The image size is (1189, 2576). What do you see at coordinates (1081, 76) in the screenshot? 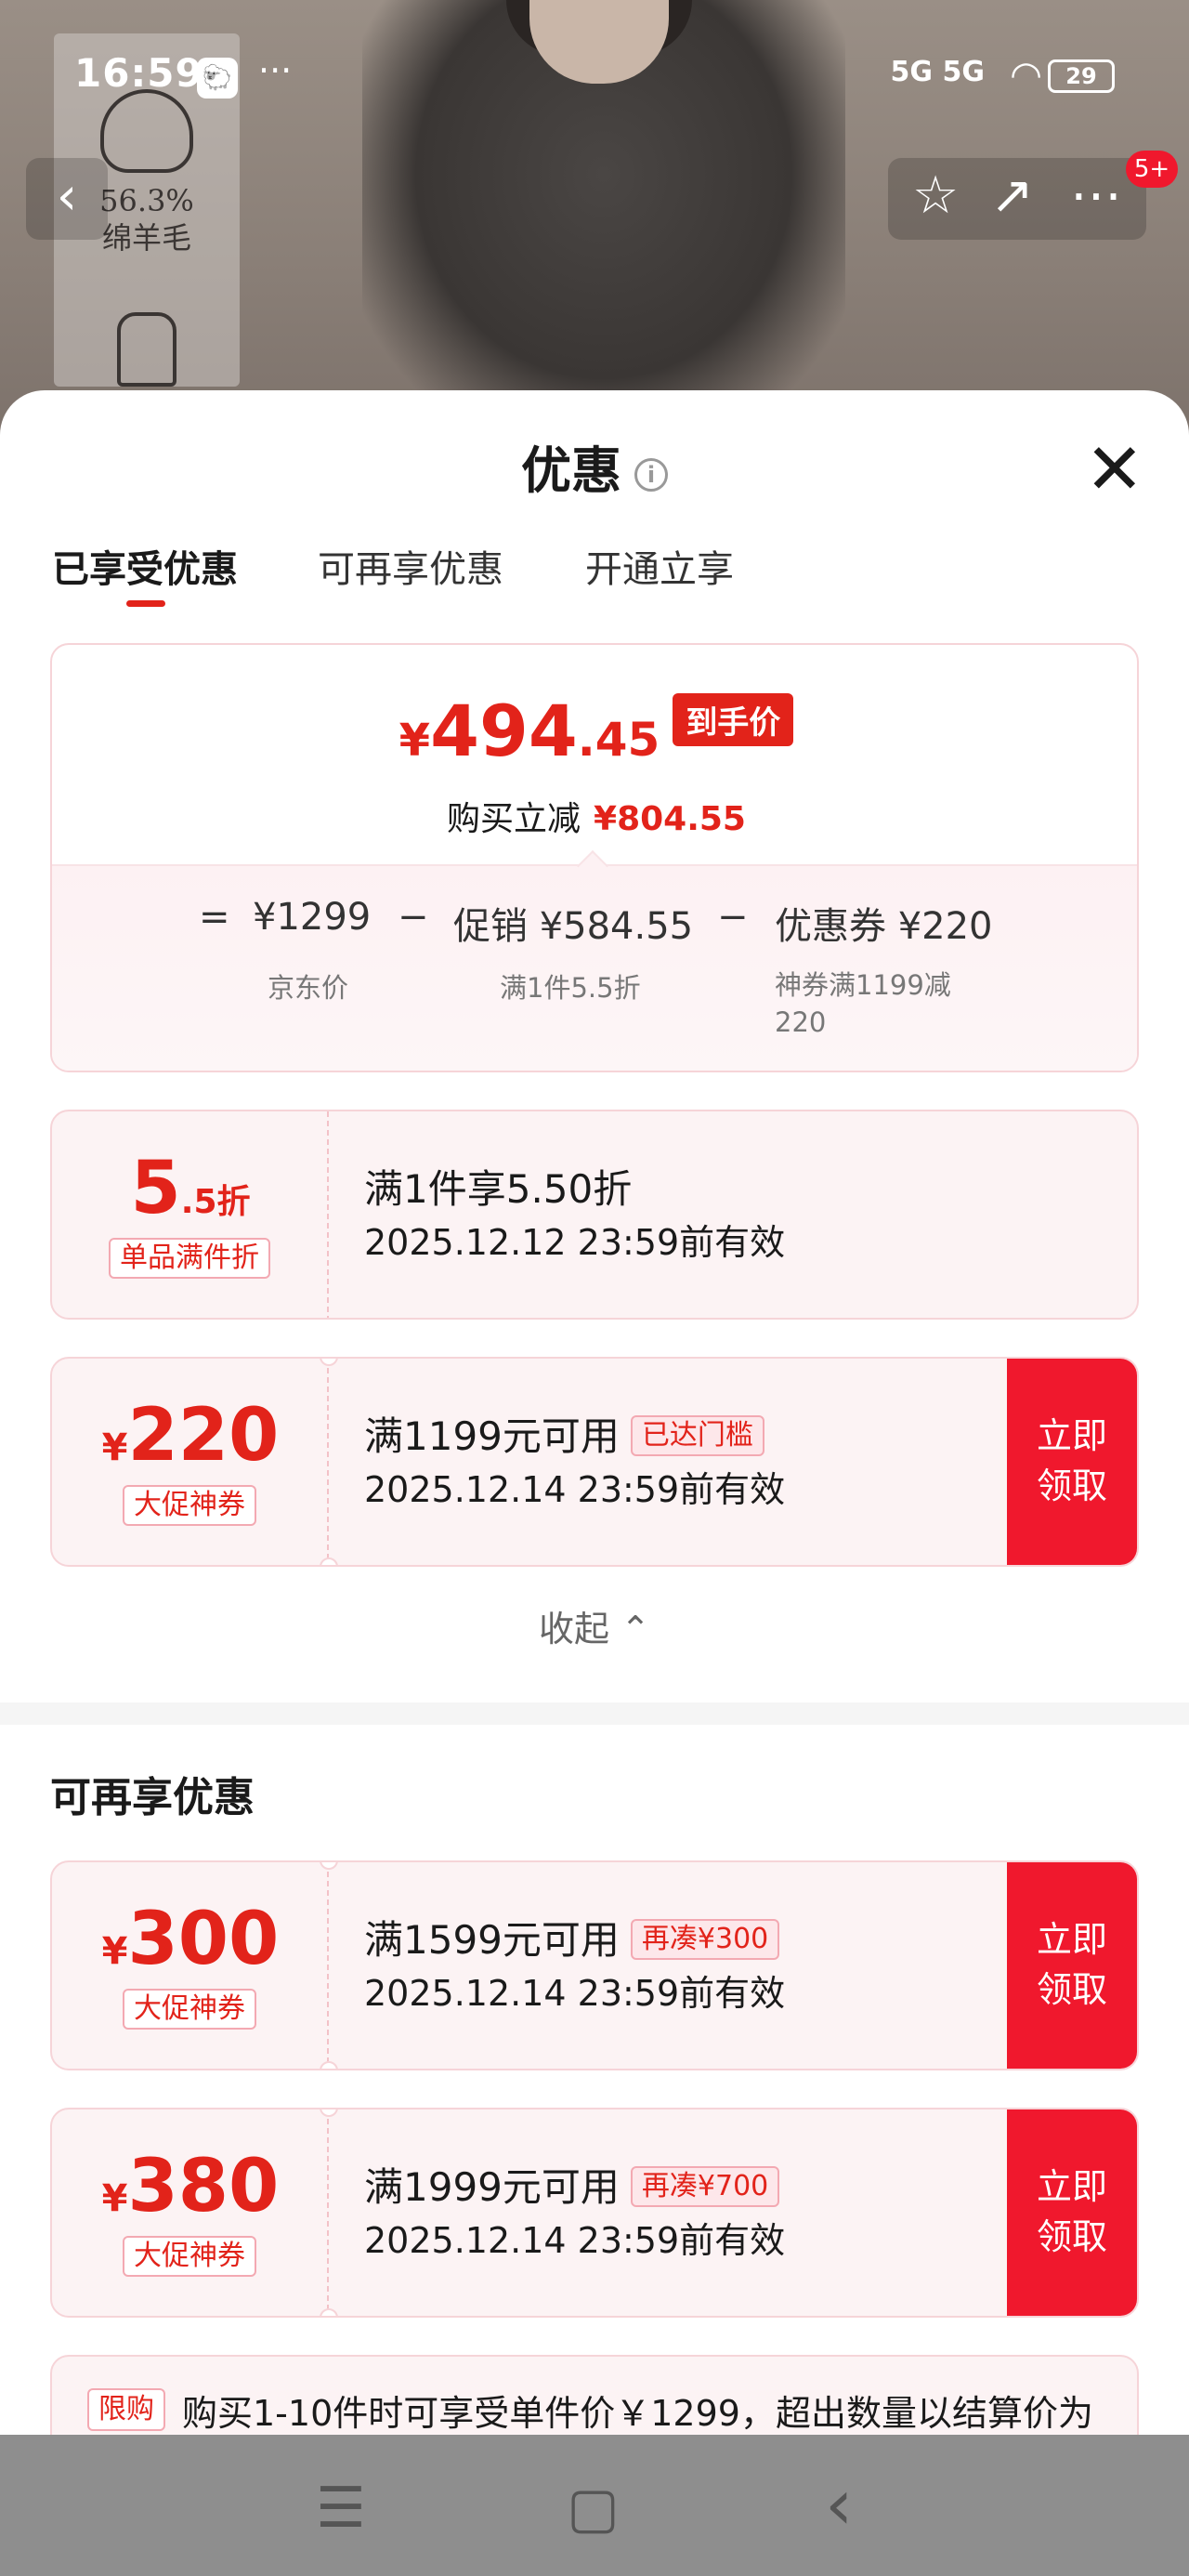
I see `battery-icon: 29` at bounding box center [1081, 76].